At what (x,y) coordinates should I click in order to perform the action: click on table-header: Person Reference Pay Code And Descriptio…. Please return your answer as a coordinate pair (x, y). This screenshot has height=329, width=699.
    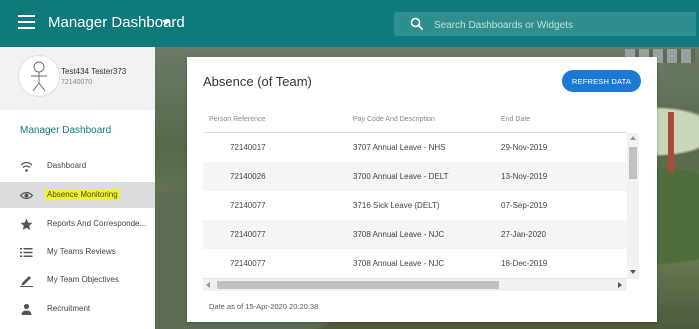
    Looking at the image, I should click on (415, 121).